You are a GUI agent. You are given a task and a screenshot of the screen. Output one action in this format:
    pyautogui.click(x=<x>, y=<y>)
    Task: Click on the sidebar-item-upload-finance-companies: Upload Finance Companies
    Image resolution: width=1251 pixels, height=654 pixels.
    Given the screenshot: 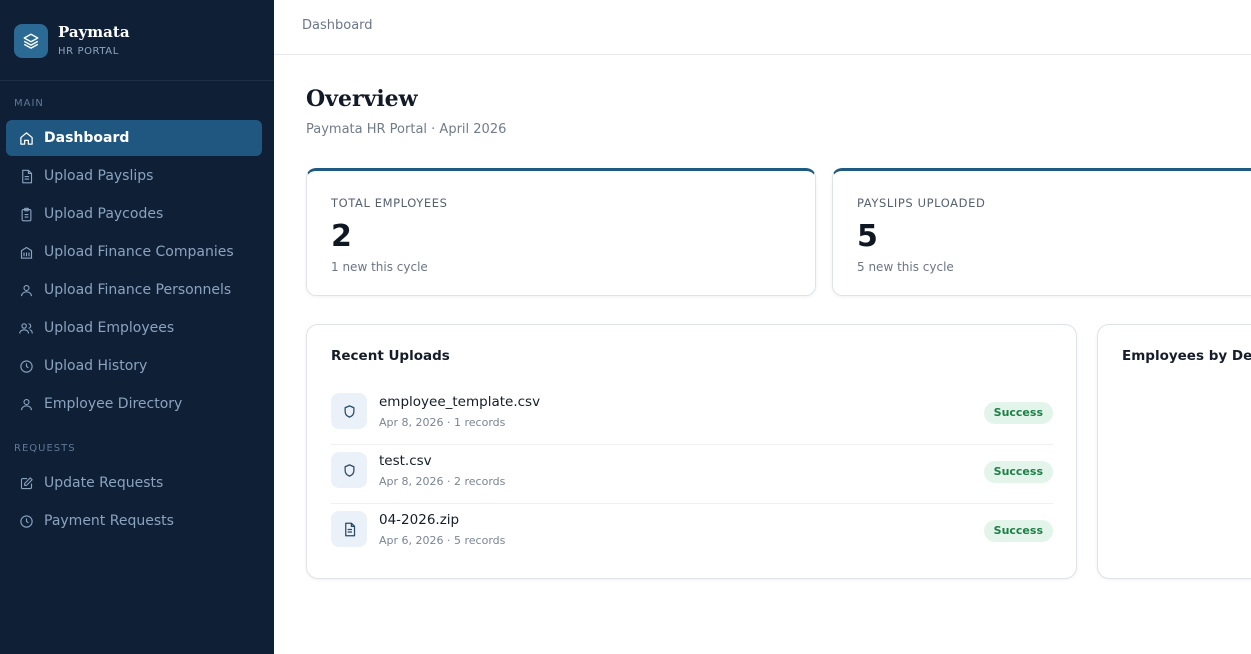 What is the action you would take?
    pyautogui.click(x=134, y=252)
    